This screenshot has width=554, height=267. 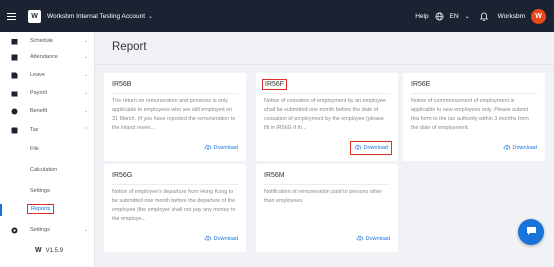 I want to click on chat-icon, so click(x=531, y=232).